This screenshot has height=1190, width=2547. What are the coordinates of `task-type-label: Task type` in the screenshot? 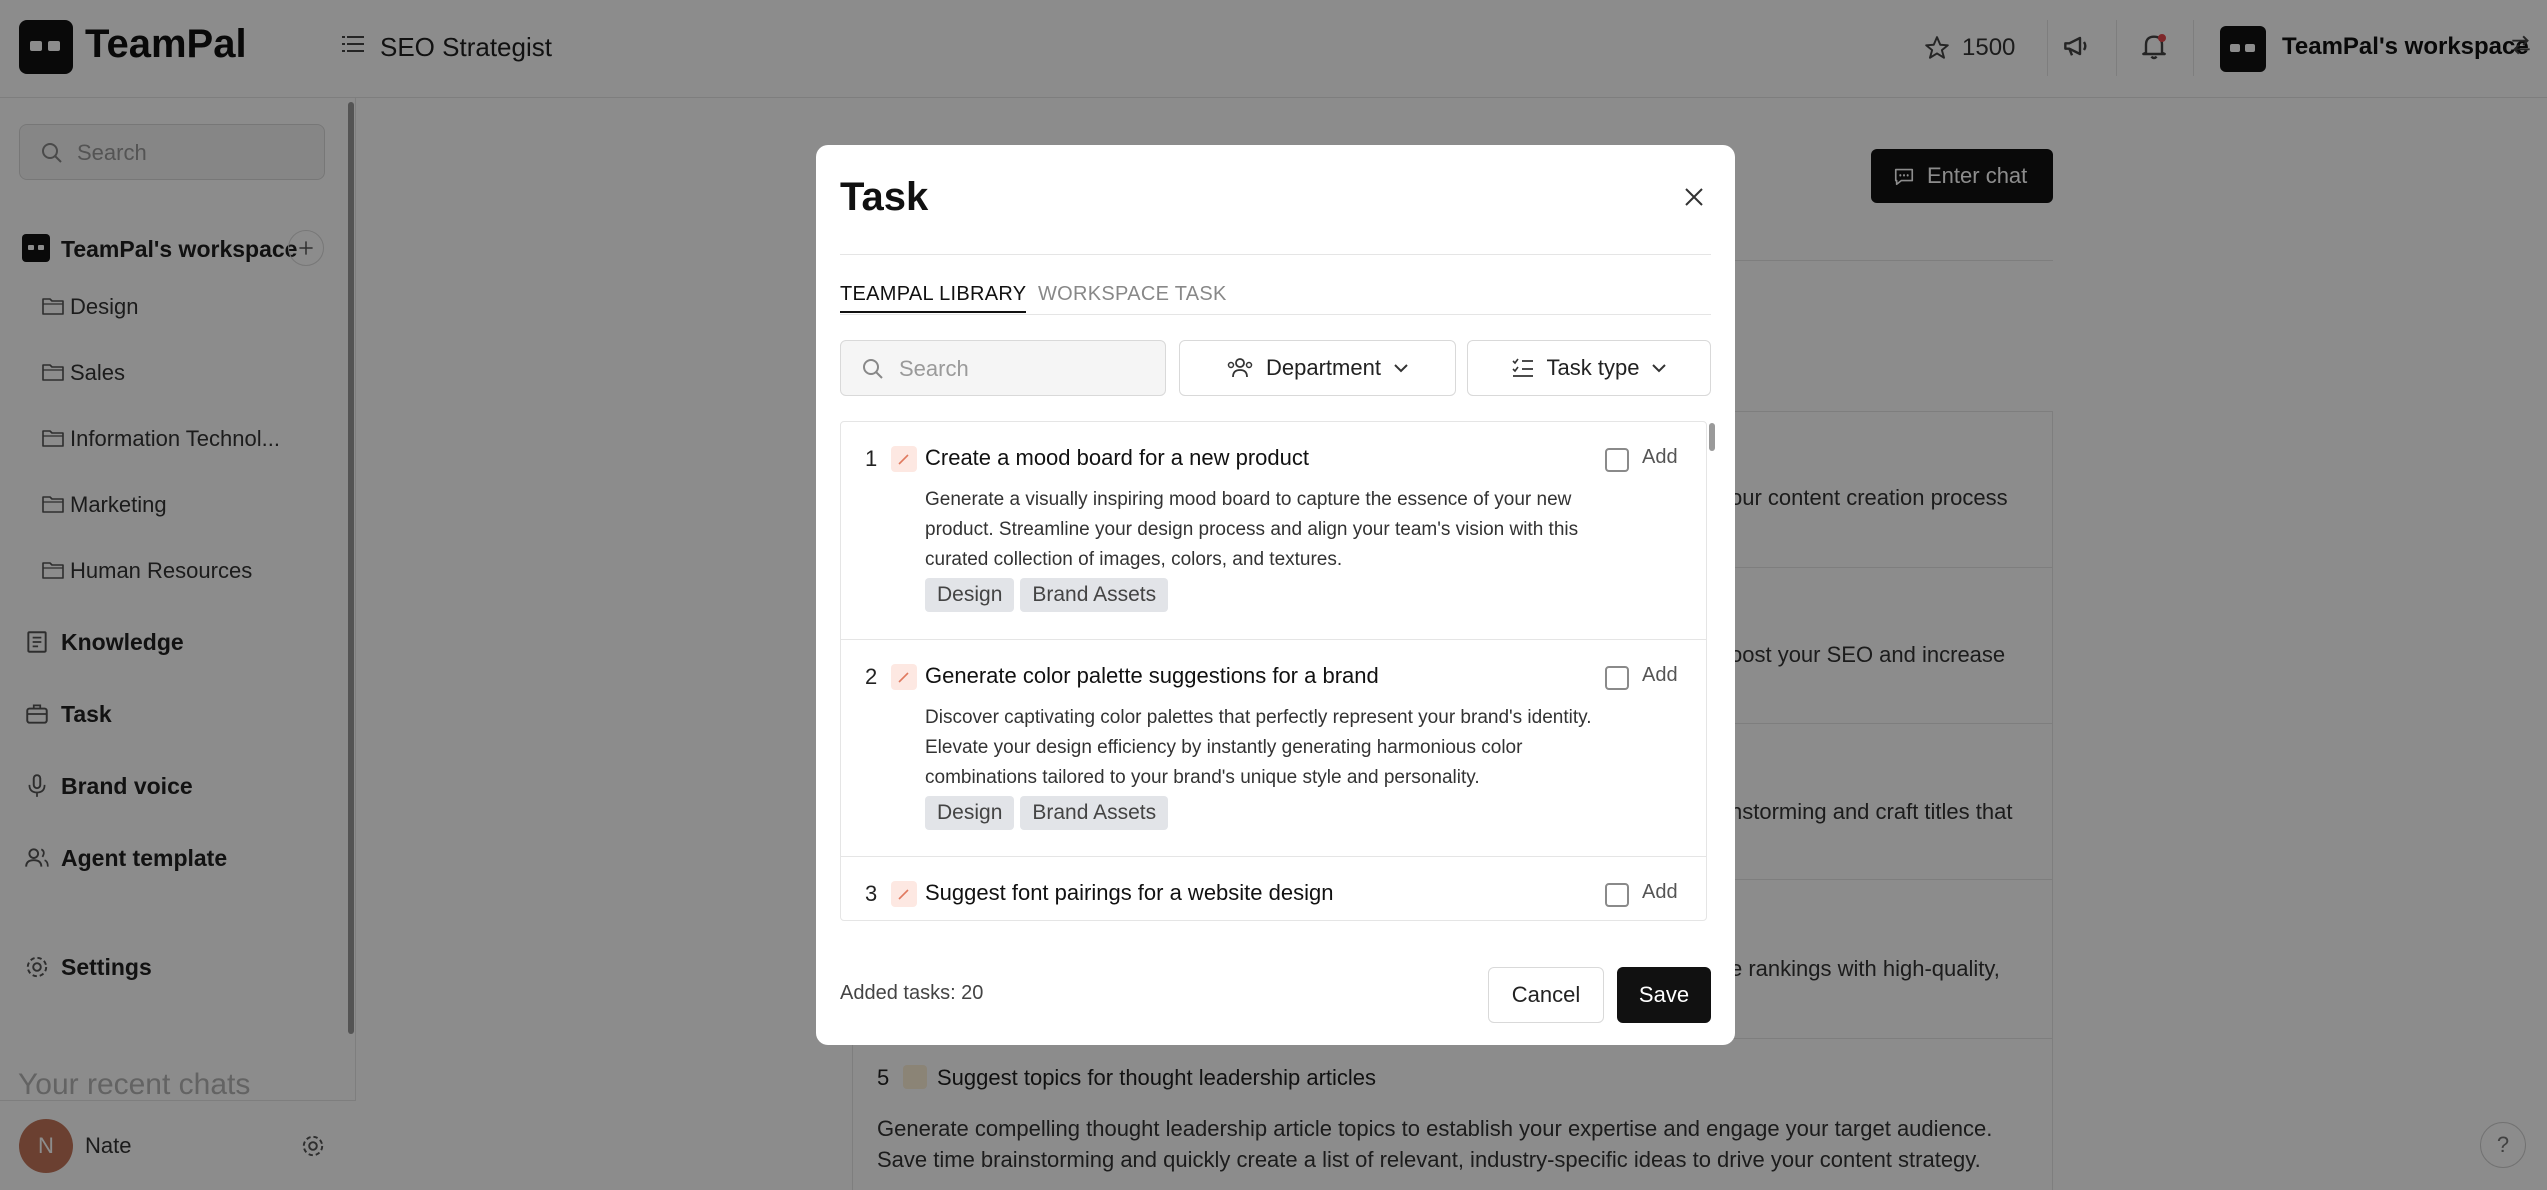 It's located at (1593, 367).